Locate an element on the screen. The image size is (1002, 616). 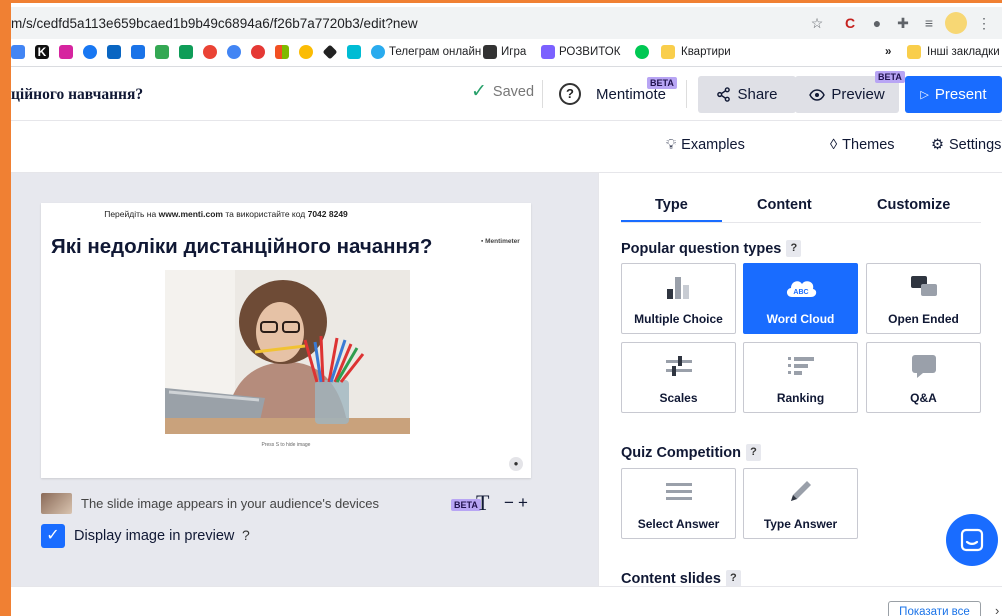
popular-types-title: Popular question types is located at coordinates (701, 248).